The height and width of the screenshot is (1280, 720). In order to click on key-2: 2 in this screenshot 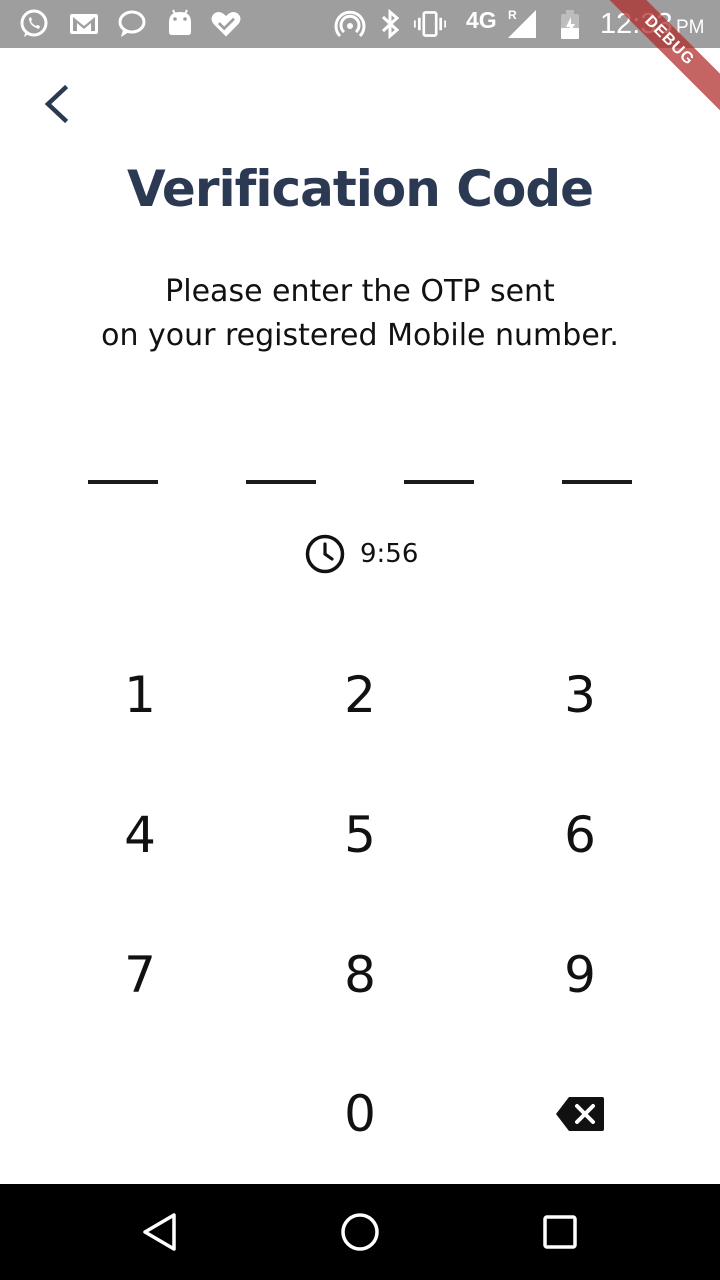, I will do `click(360, 695)`.